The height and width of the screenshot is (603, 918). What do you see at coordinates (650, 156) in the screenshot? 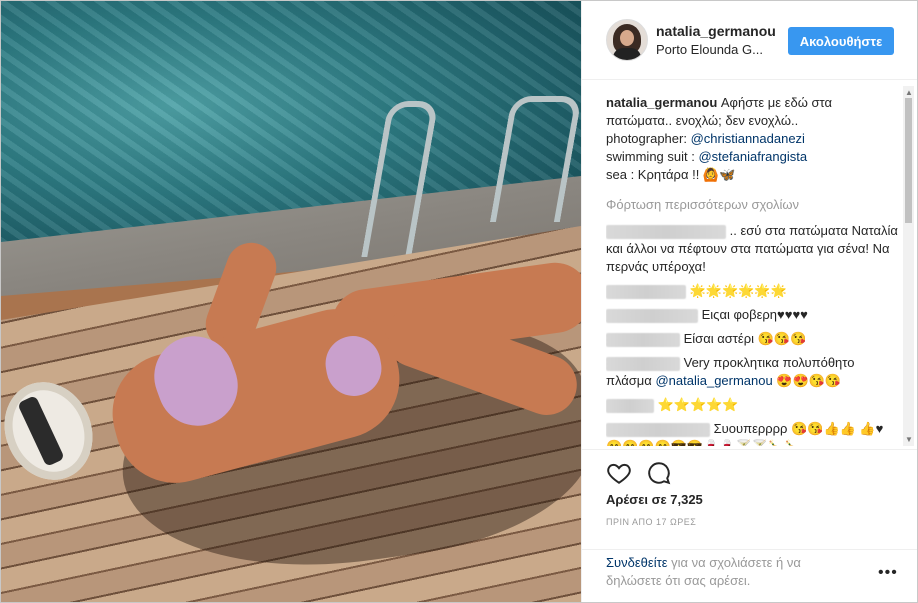
I see `caption-suit-label: swimming suit :` at bounding box center [650, 156].